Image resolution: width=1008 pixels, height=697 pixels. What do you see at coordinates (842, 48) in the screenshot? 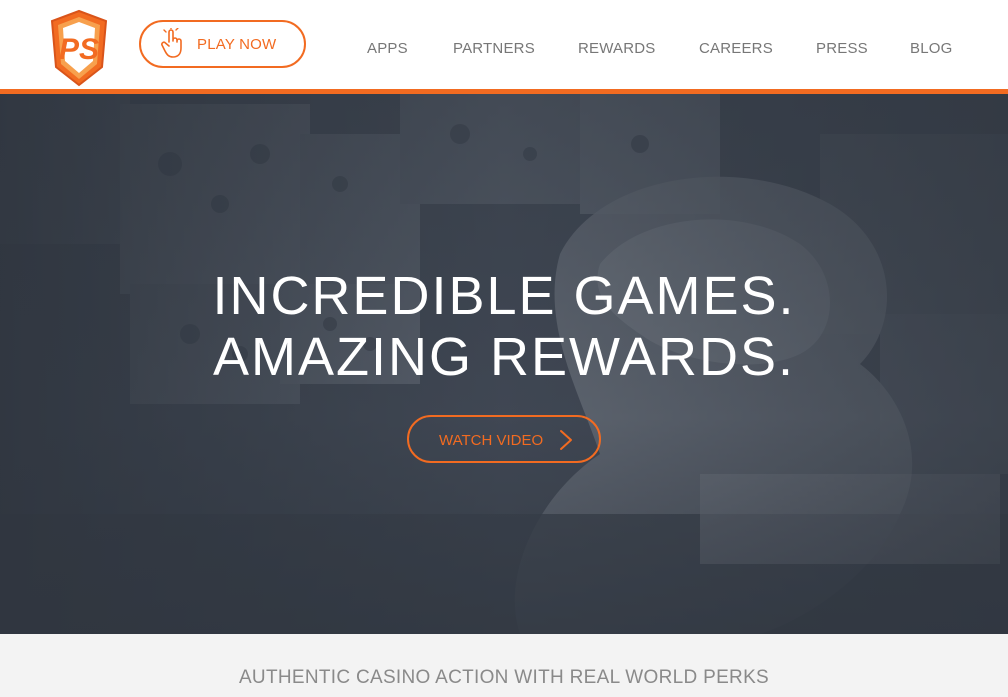
I see `nav-item-press: PRESS` at bounding box center [842, 48].